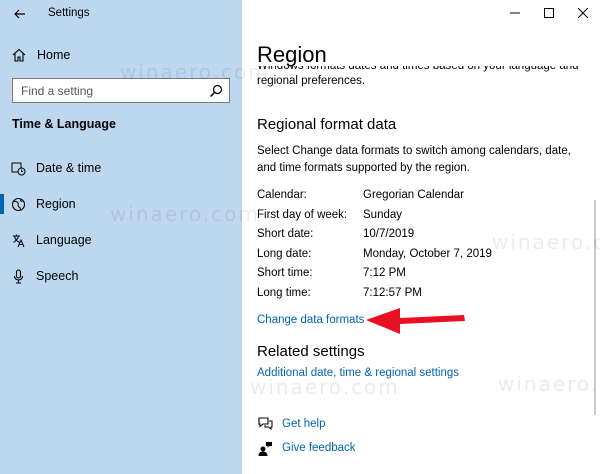  What do you see at coordinates (121, 276) in the screenshot?
I see `sidebar-item-speech: Speech` at bounding box center [121, 276].